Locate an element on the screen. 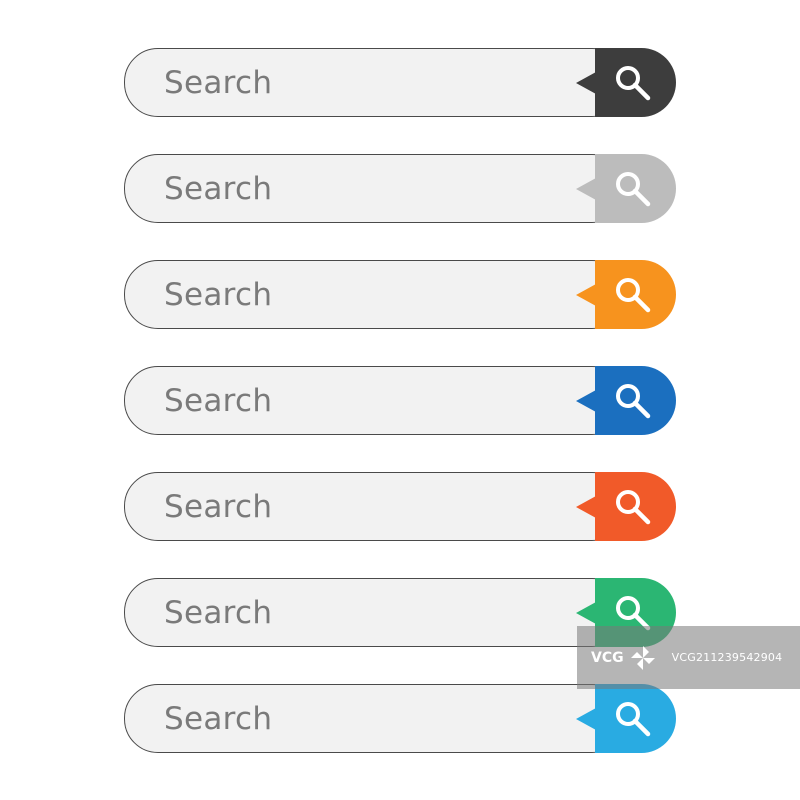 The height and width of the screenshot is (800, 800). search-bar-gray: Search is located at coordinates (400, 188).